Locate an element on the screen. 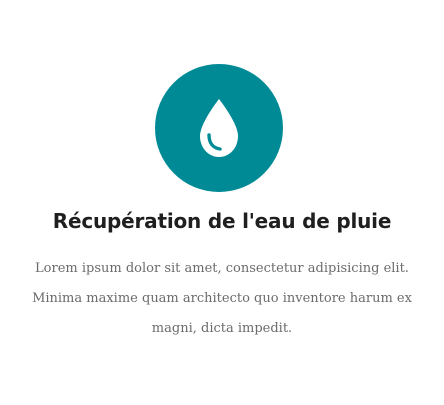  icon-circle is located at coordinates (219, 128).